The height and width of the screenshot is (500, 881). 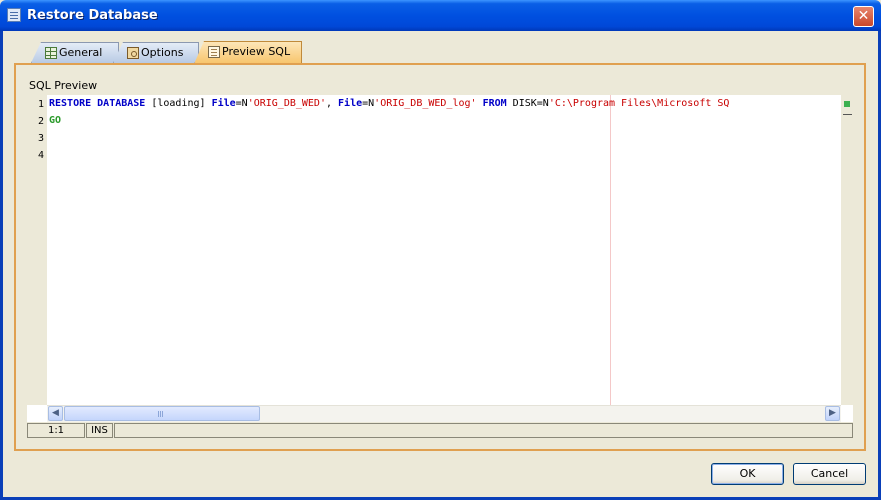 What do you see at coordinates (286, 103) in the screenshot?
I see `sql-string: 'ORIG_DB_WED'` at bounding box center [286, 103].